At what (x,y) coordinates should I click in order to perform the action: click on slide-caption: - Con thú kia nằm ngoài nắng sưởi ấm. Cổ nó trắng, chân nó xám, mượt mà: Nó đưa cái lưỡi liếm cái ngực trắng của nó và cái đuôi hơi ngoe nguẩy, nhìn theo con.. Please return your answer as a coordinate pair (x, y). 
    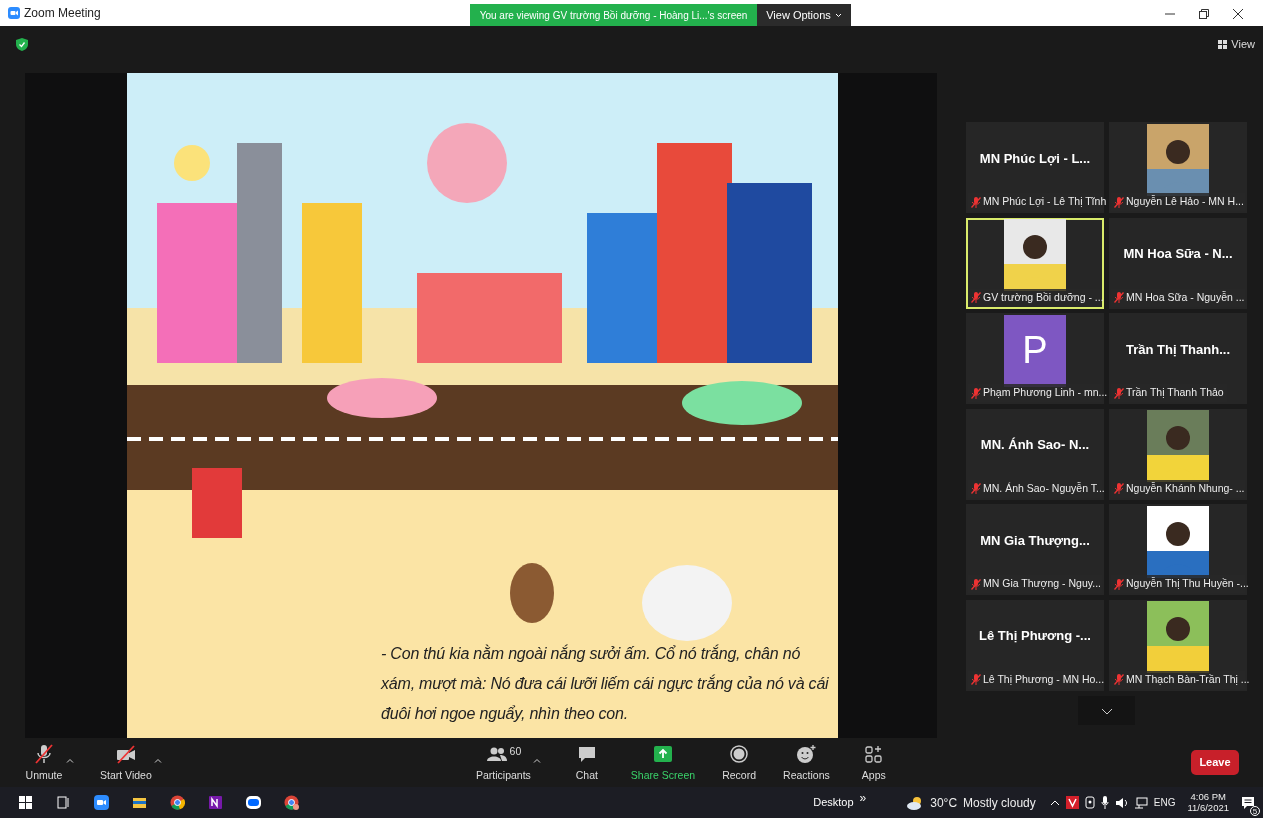
    Looking at the image, I should click on (605, 683).